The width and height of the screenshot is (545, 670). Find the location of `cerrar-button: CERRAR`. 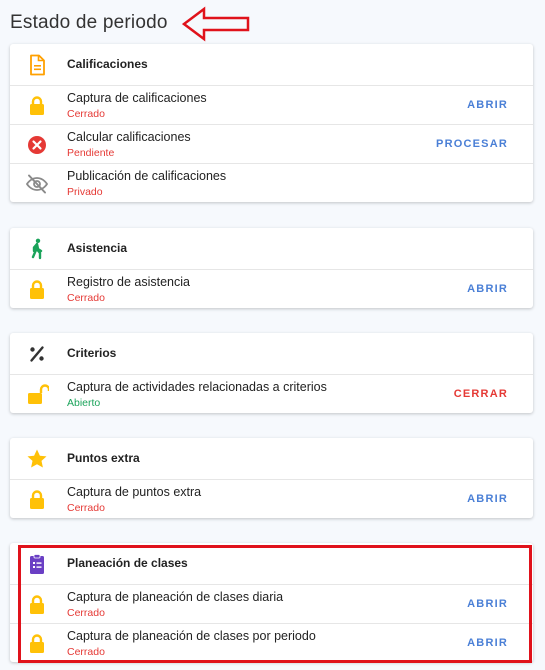

cerrar-button: CERRAR is located at coordinates (481, 394).